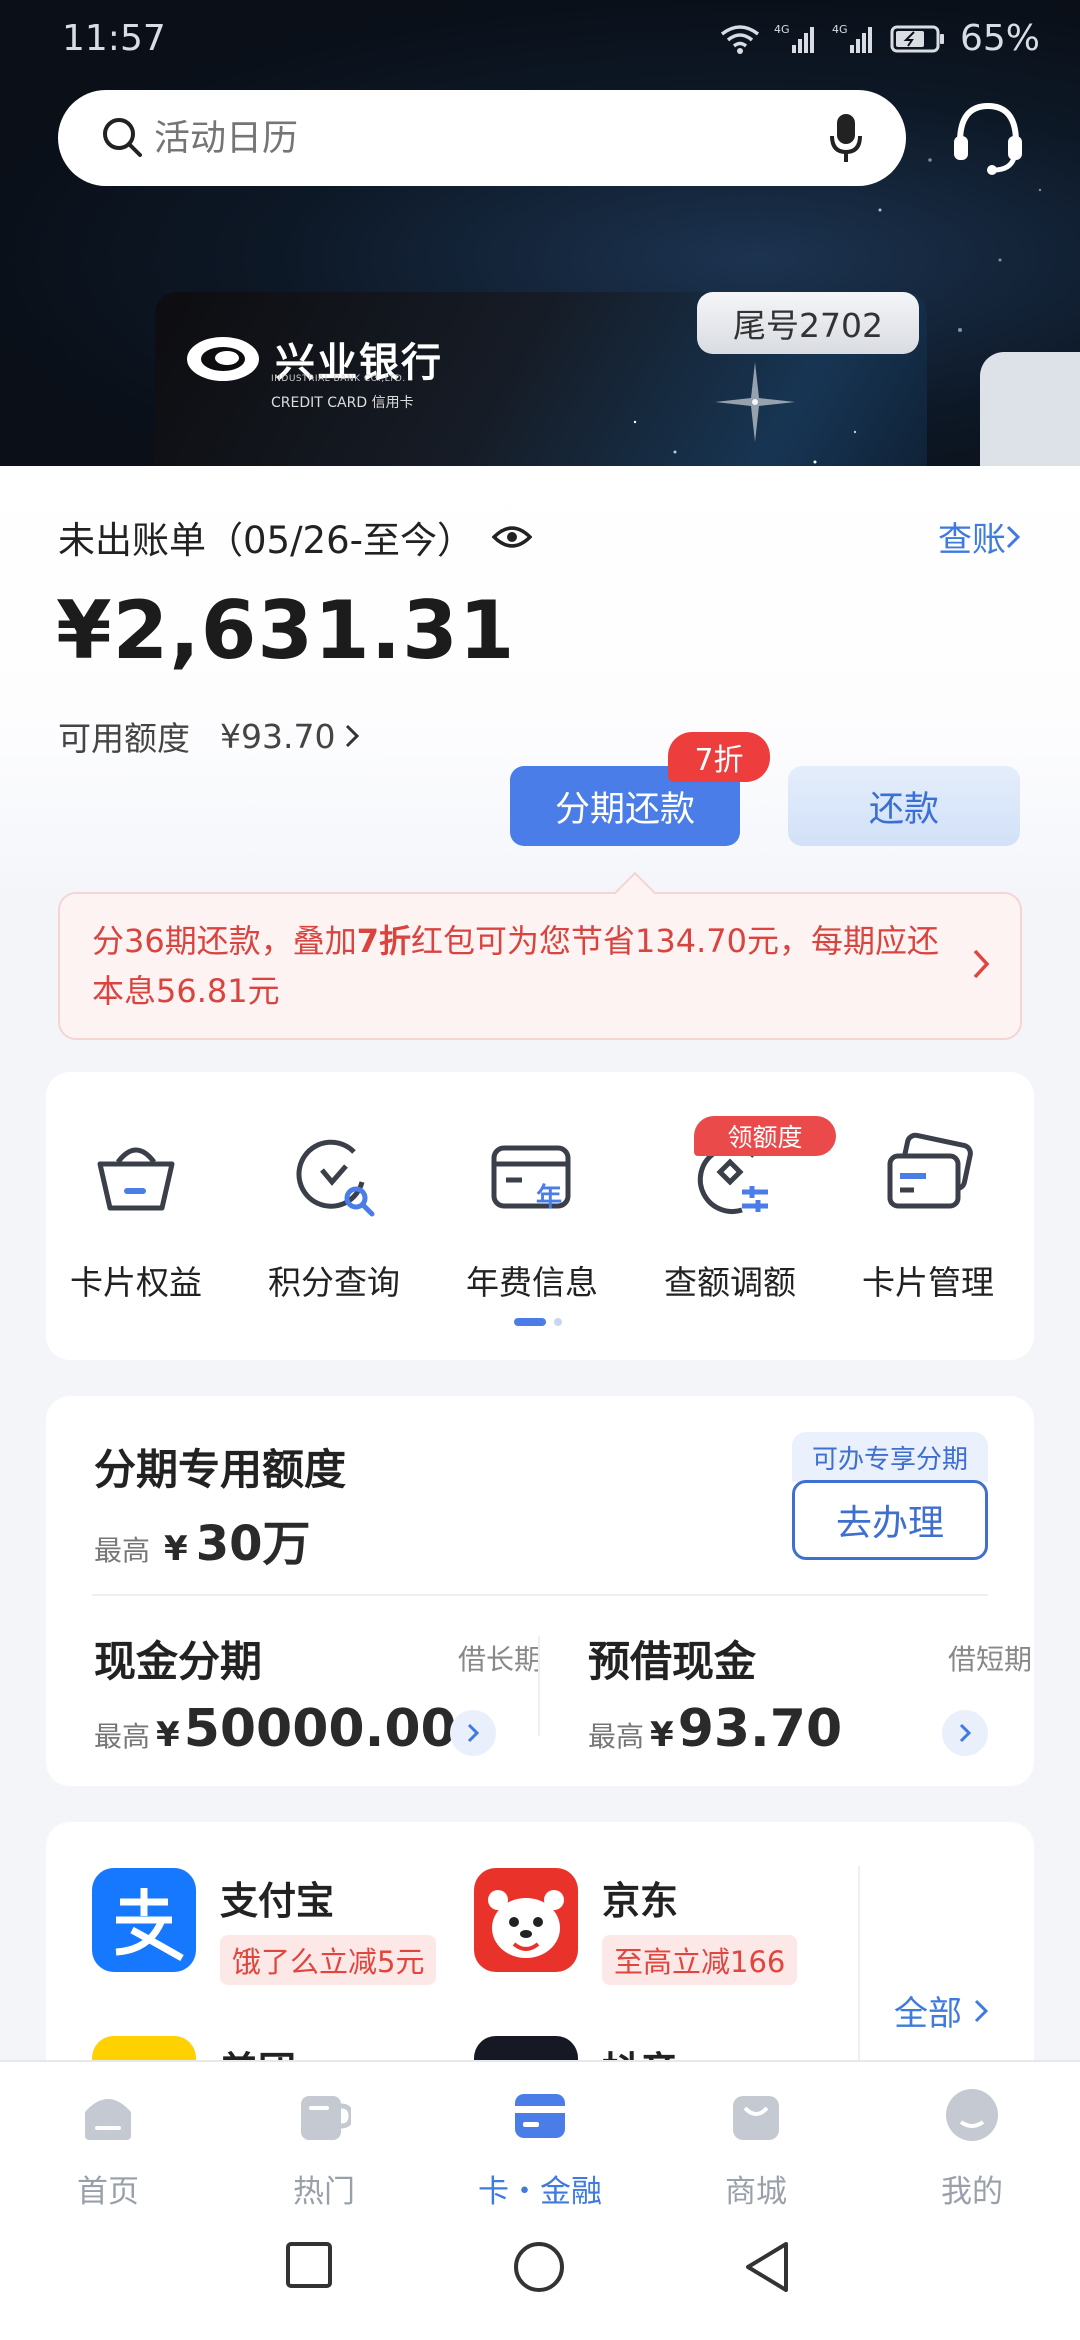 The height and width of the screenshot is (2340, 1080). What do you see at coordinates (224, 941) in the screenshot?
I see `promo-text-part1: 分36期还款，叠加` at bounding box center [224, 941].